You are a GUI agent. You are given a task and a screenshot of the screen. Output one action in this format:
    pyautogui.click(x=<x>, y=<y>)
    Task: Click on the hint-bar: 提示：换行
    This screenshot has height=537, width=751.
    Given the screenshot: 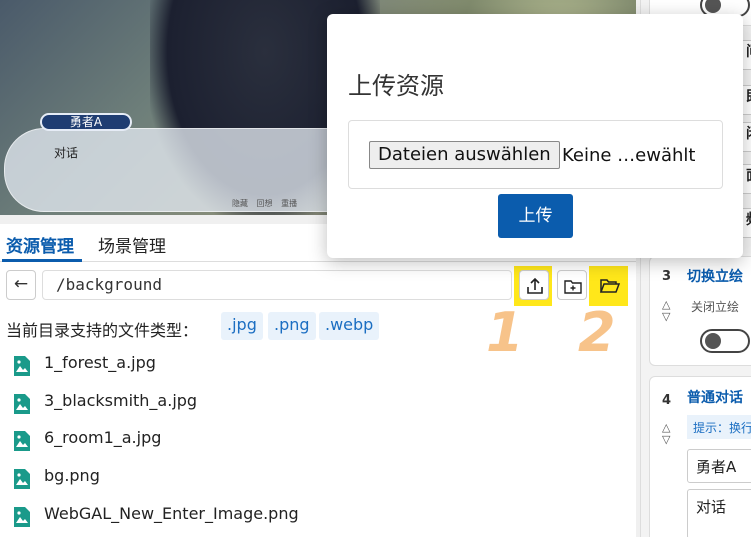 What is the action you would take?
    pyautogui.click(x=719, y=427)
    